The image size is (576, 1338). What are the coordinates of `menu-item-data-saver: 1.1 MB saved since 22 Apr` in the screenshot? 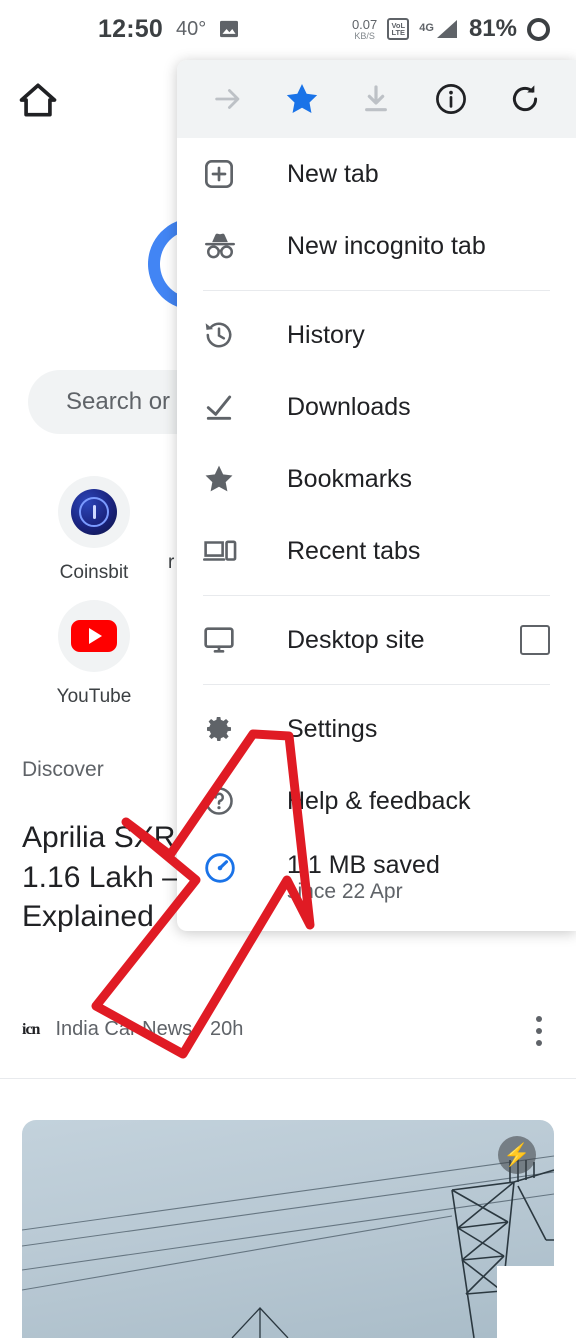 It's located at (376, 879).